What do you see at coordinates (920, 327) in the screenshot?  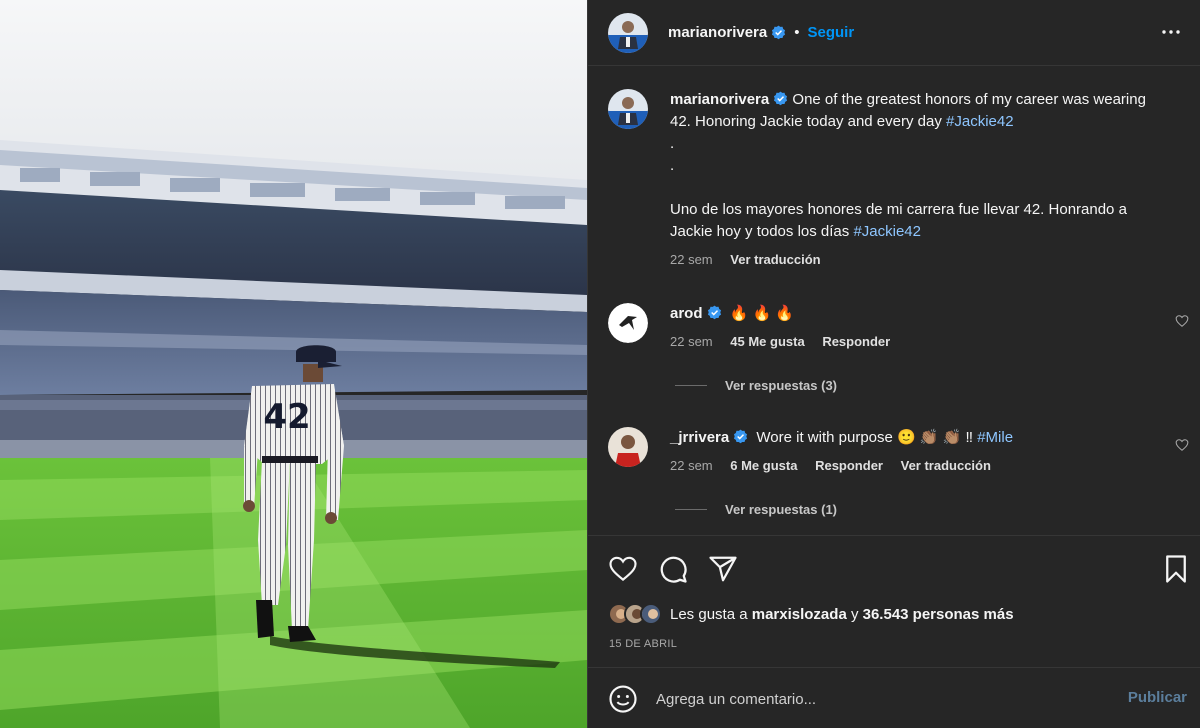 I see `comment-body: arod 🔥 🔥 🔥 22 sem 45 Me gusta Responder` at bounding box center [920, 327].